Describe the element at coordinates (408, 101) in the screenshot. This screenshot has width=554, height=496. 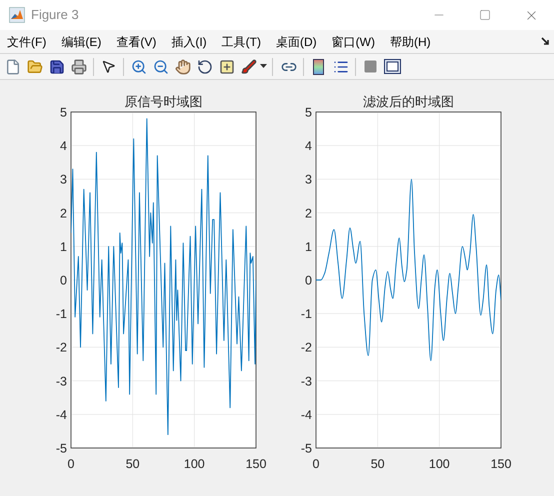
I see `chart-title: 滤波后的时域图` at that location.